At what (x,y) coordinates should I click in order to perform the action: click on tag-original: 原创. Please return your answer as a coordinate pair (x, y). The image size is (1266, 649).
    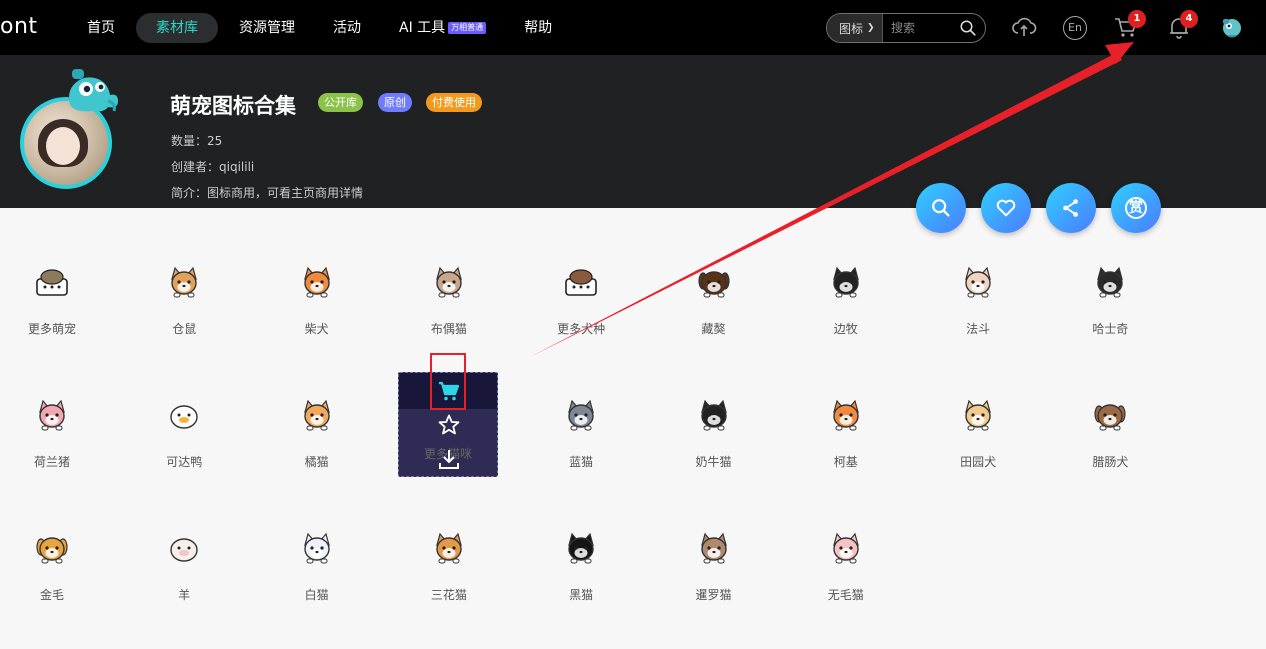
    Looking at the image, I should click on (395, 102).